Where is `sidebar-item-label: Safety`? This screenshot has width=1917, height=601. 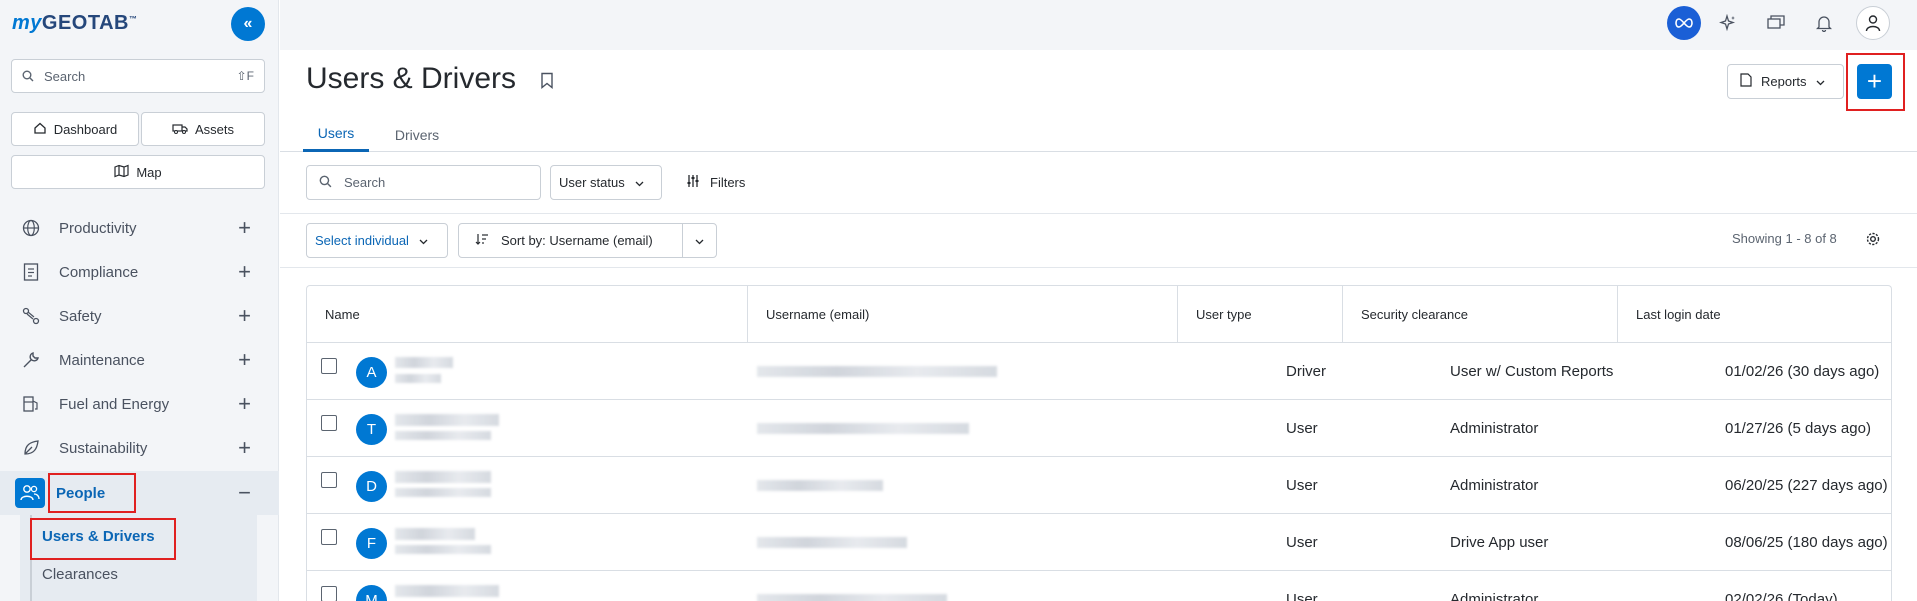 sidebar-item-label: Safety is located at coordinates (80, 316).